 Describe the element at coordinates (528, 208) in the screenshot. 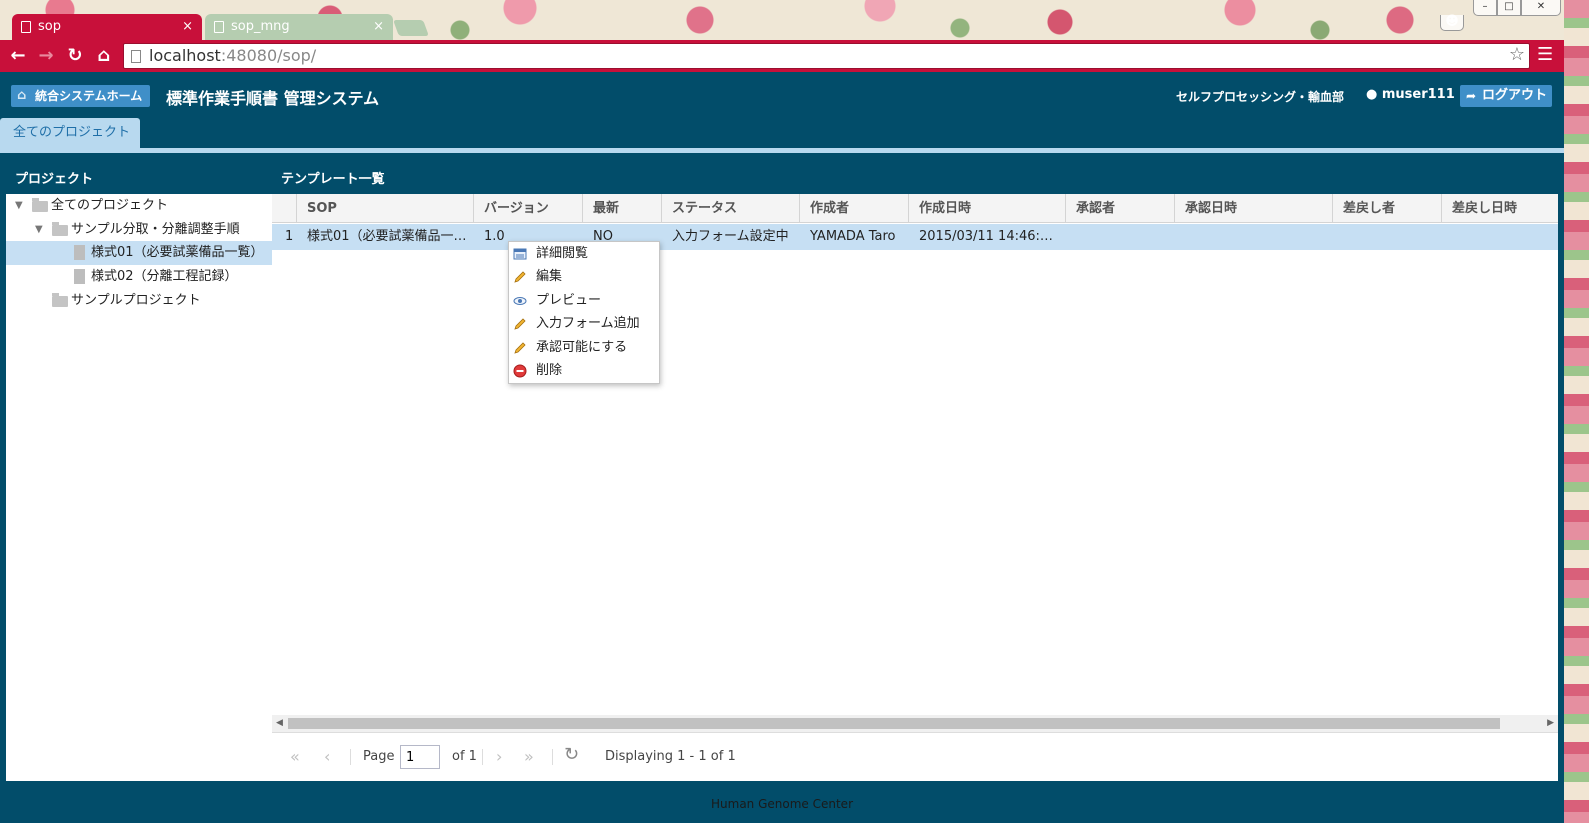

I see `column-header-version: バージョン` at that location.